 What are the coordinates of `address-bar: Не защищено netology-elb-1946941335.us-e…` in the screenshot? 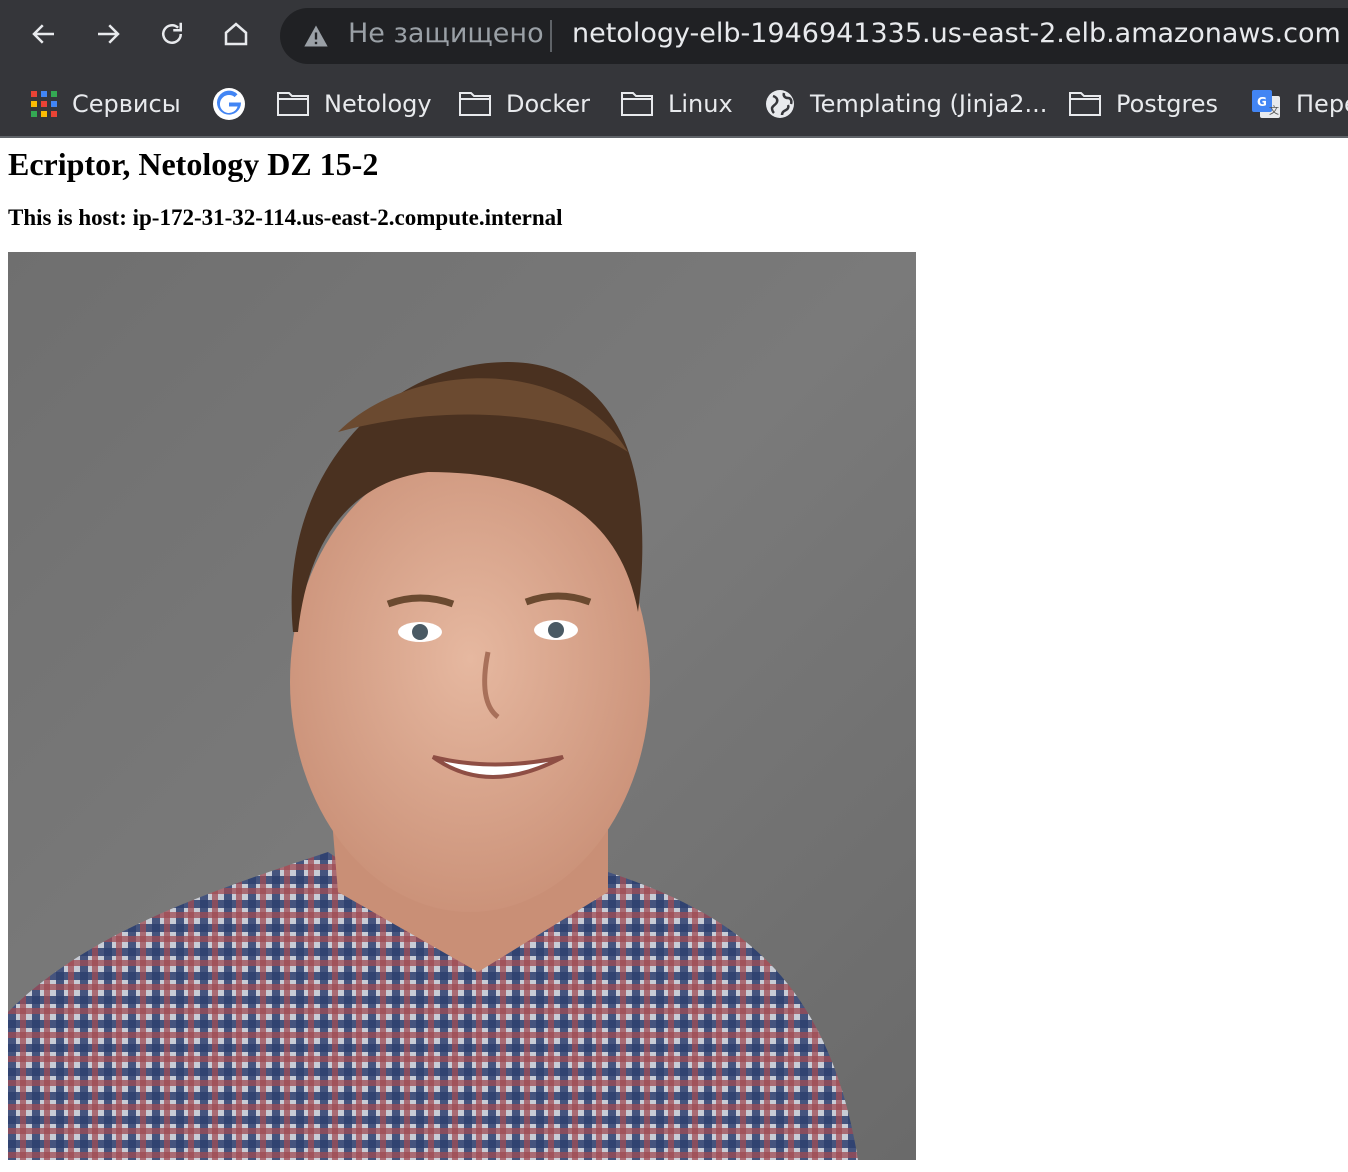 It's located at (814, 36).